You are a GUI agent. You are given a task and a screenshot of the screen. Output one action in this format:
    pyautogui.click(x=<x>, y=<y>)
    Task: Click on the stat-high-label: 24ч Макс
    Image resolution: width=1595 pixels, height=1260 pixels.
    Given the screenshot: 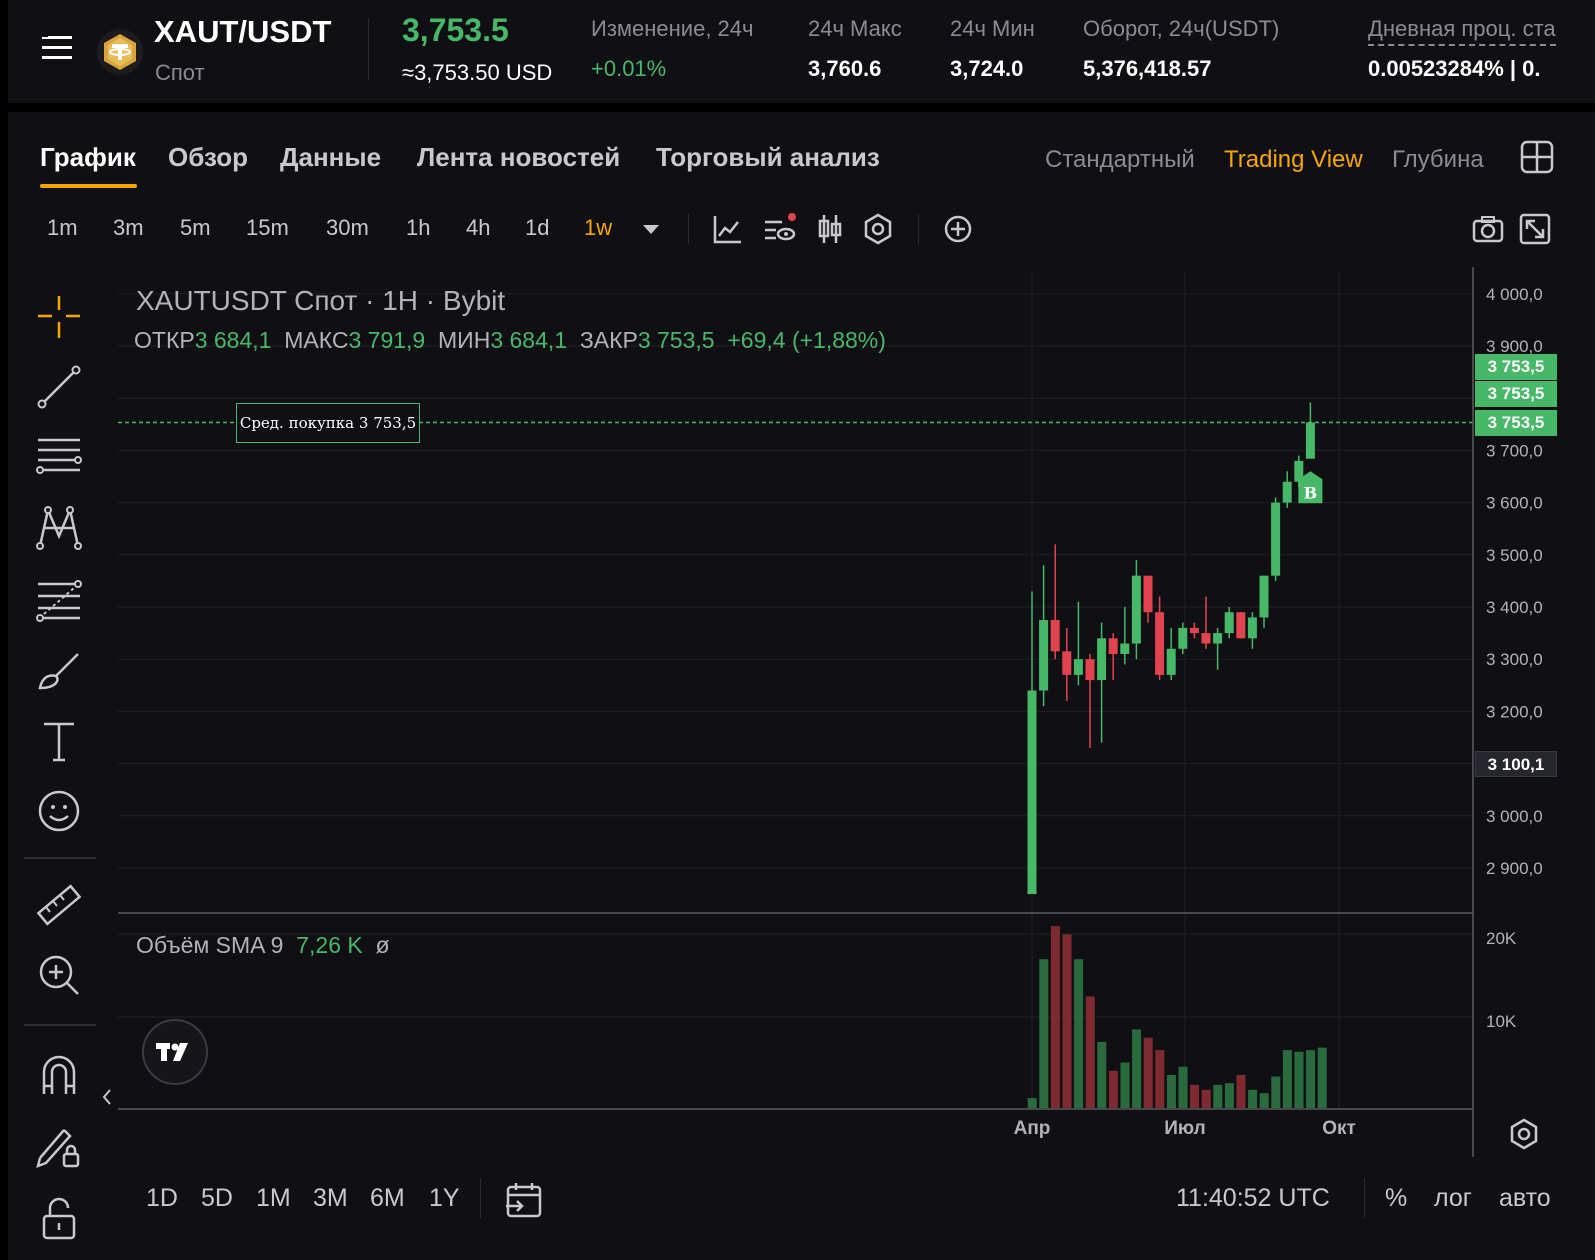 What is the action you would take?
    pyautogui.click(x=855, y=28)
    